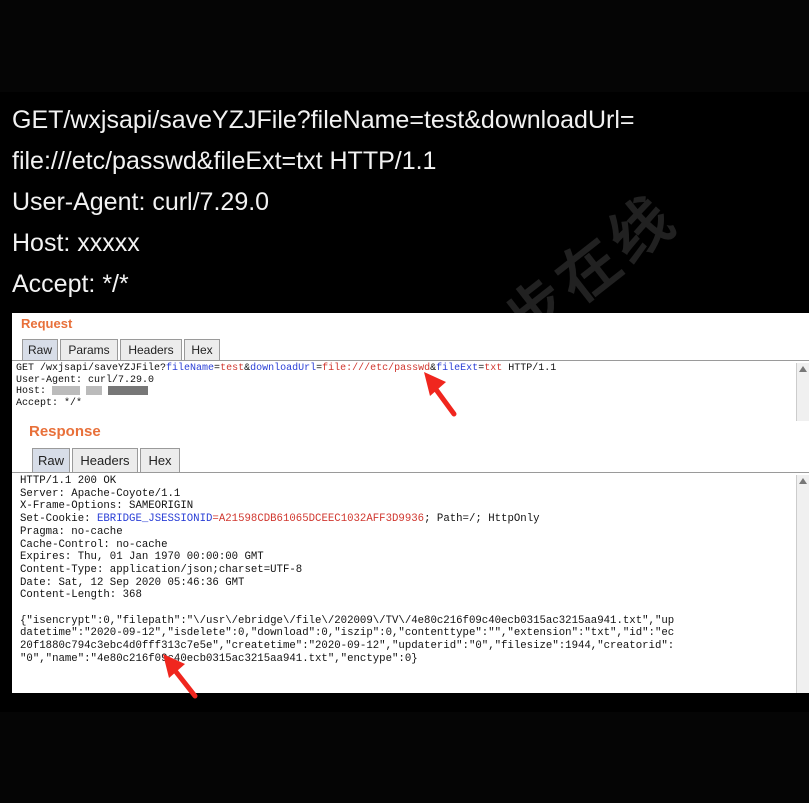  What do you see at coordinates (85, 380) in the screenshot?
I see `user-agent-line: User-Agent: curl/7.29.0` at bounding box center [85, 380].